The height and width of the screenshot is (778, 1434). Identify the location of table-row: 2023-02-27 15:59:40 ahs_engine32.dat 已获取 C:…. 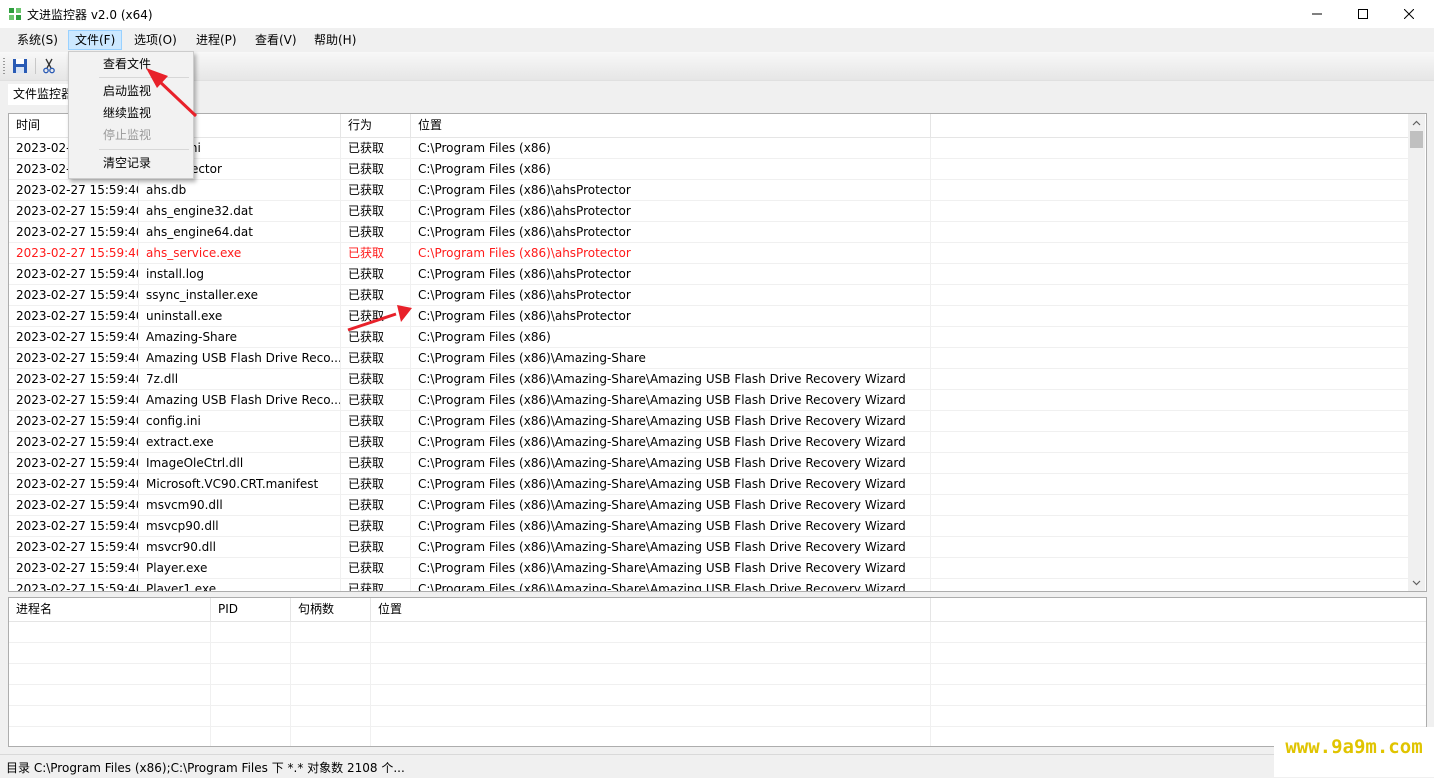
(708, 211).